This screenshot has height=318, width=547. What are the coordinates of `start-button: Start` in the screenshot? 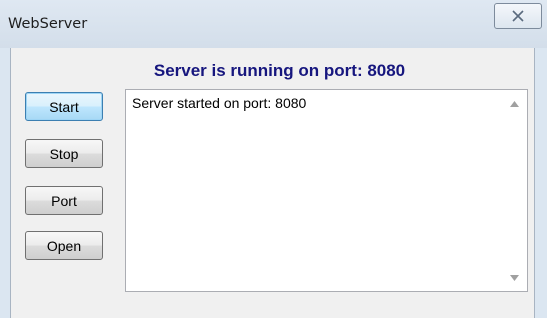 It's located at (64, 106).